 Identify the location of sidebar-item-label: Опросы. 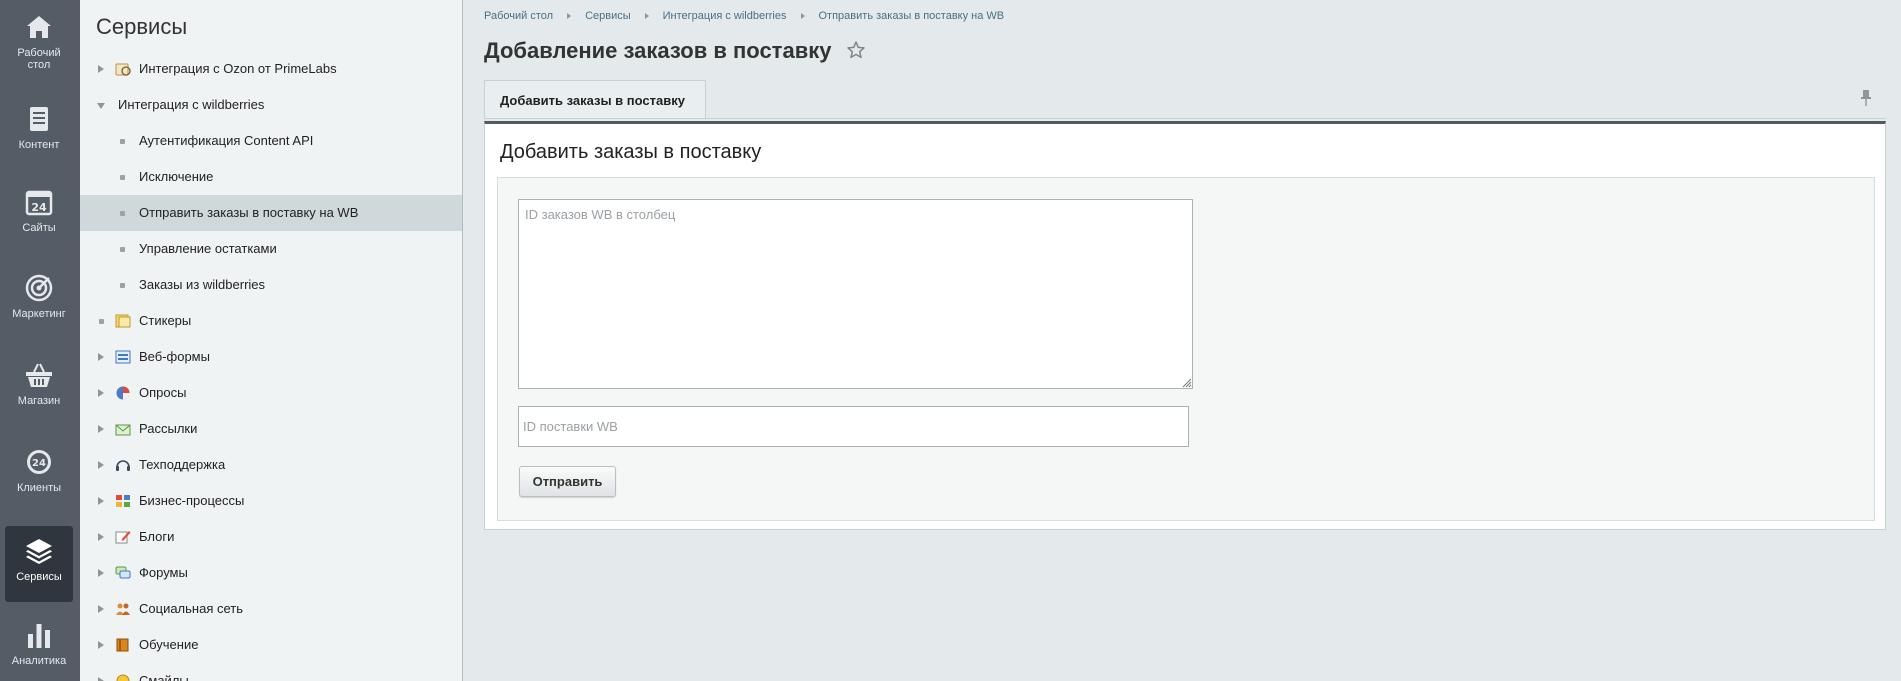
(163, 392).